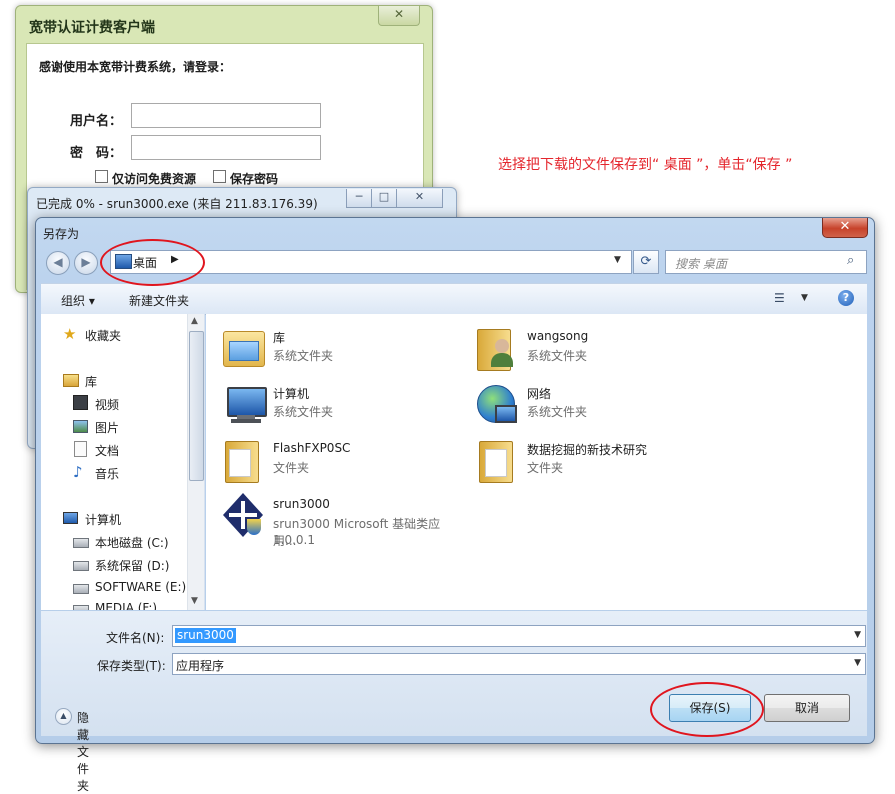 Image resolution: width=895 pixels, height=794 pixels. I want to click on picture-icon, so click(80, 426).